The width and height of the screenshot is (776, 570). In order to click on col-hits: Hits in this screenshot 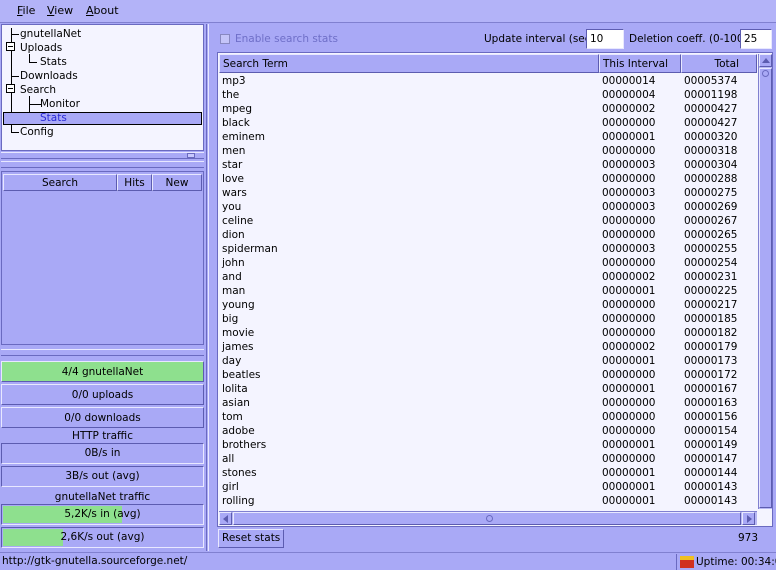, I will do `click(134, 182)`.